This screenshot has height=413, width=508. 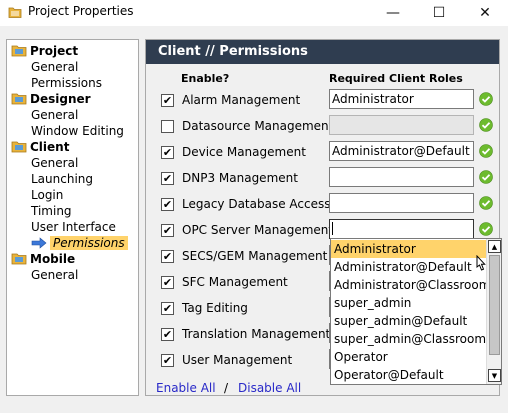 What do you see at coordinates (254, 13) in the screenshot?
I see `title-bar: Project Properties — ☐ ✕` at bounding box center [254, 13].